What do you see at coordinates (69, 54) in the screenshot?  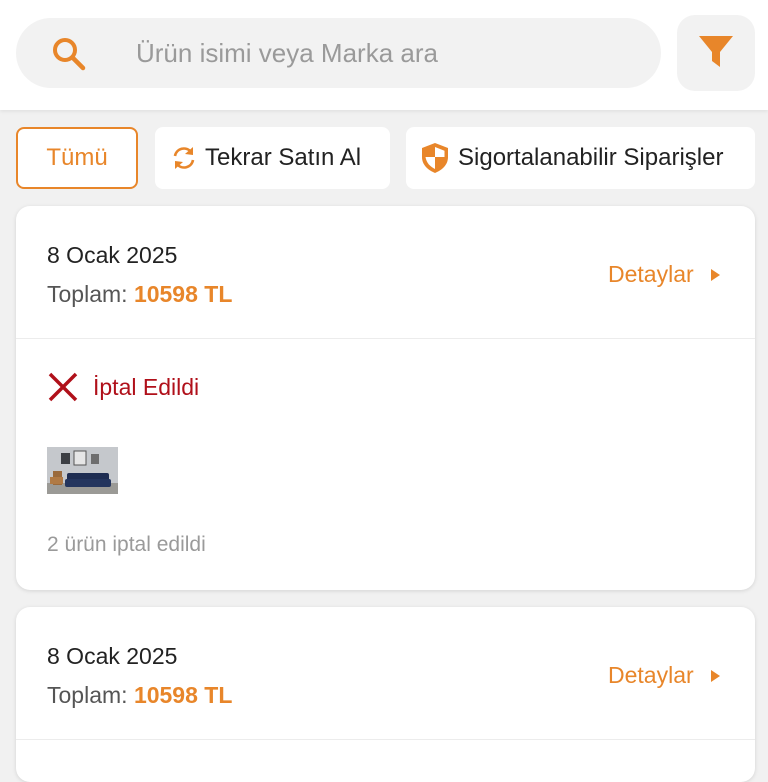 I see `search-icon` at bounding box center [69, 54].